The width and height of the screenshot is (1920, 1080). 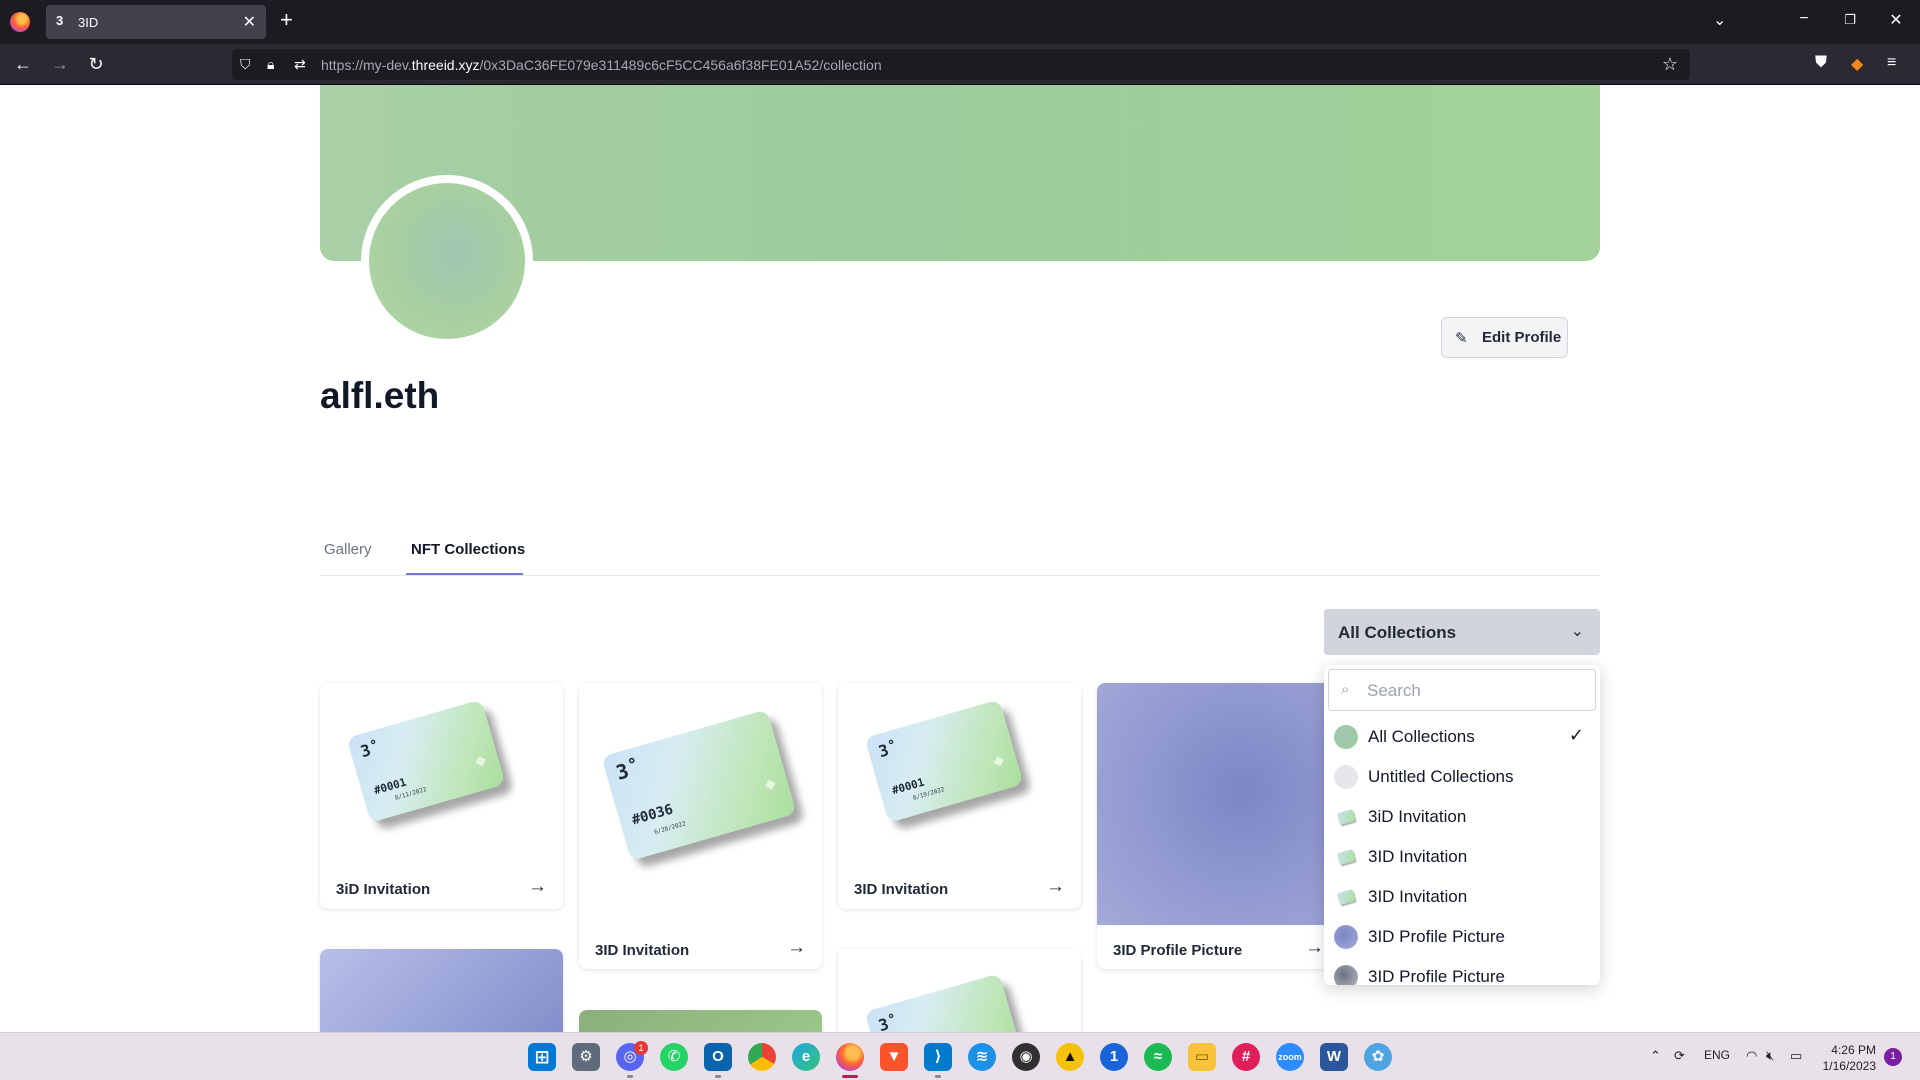 I want to click on dropdown-item-untitled-collections: Untitled Collections, so click(x=1462, y=777).